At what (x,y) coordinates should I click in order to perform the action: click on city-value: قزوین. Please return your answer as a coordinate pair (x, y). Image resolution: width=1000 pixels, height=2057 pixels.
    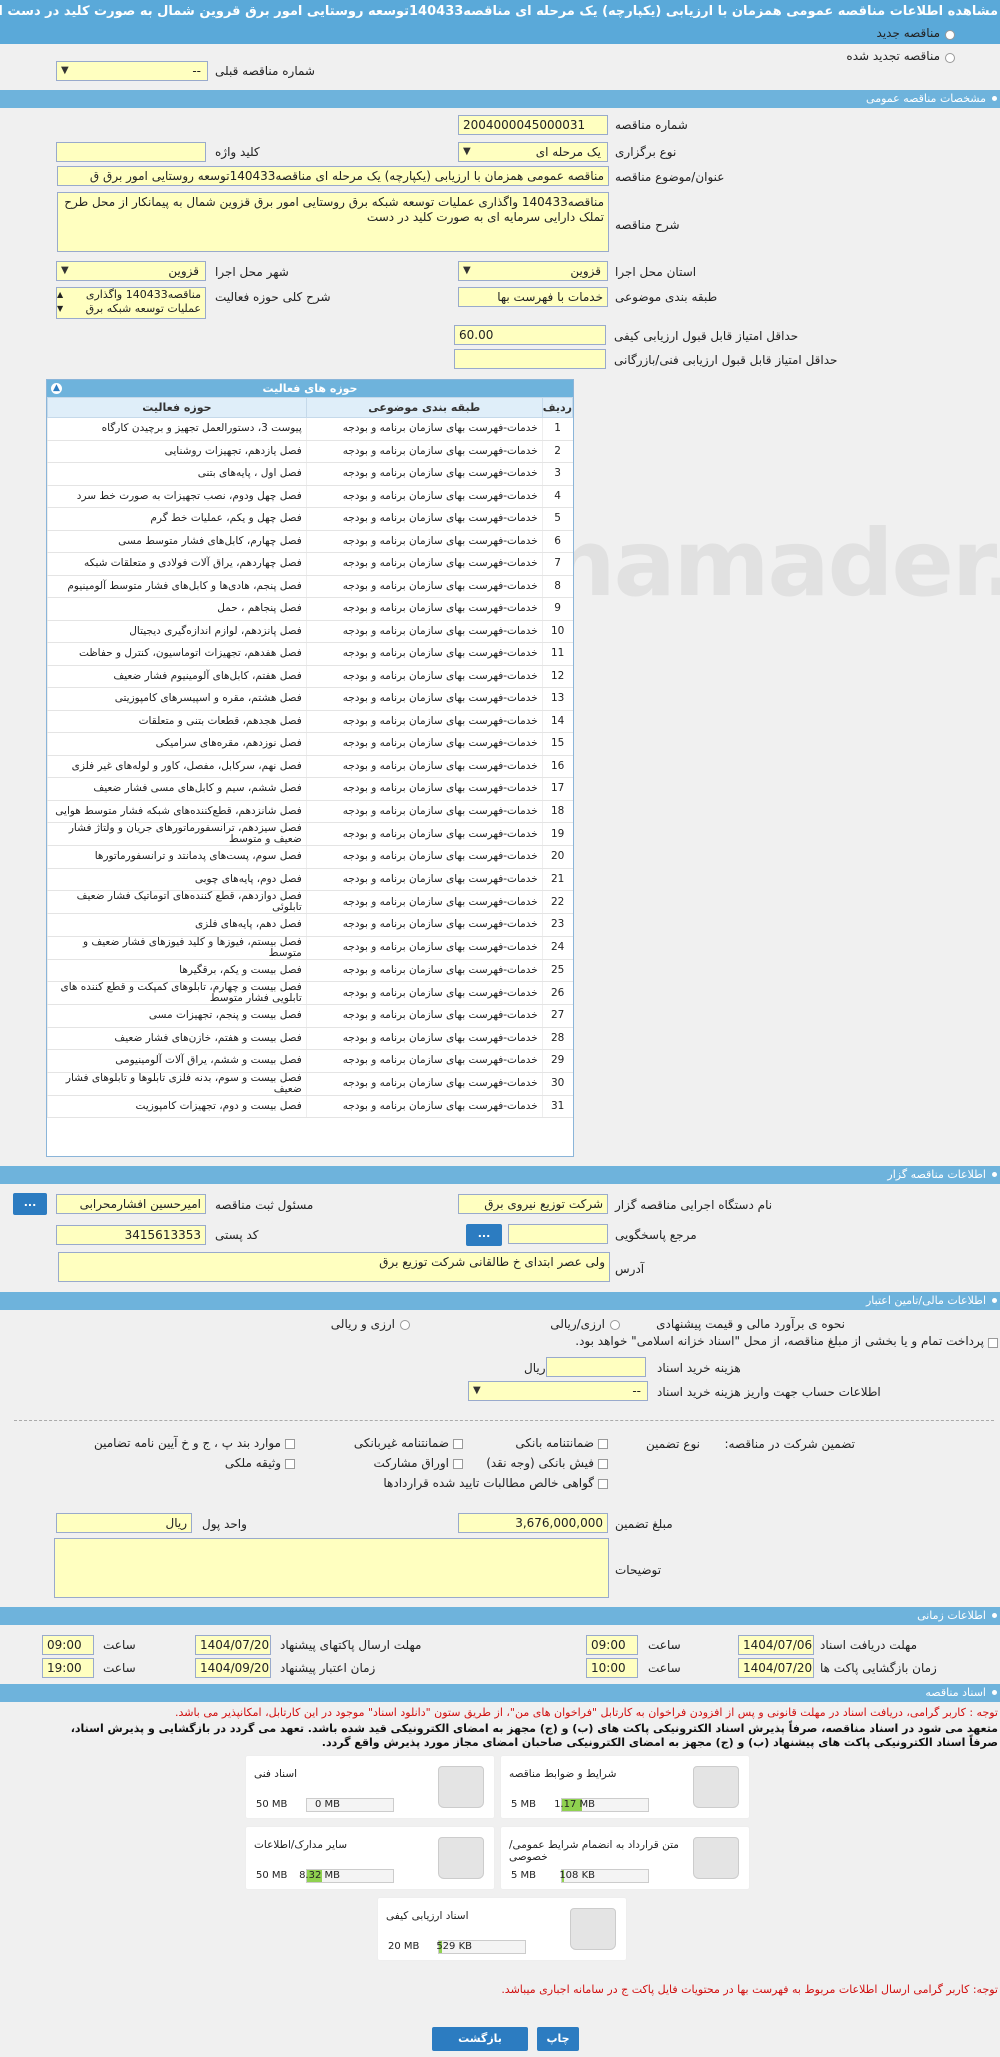
    Looking at the image, I should click on (183, 271).